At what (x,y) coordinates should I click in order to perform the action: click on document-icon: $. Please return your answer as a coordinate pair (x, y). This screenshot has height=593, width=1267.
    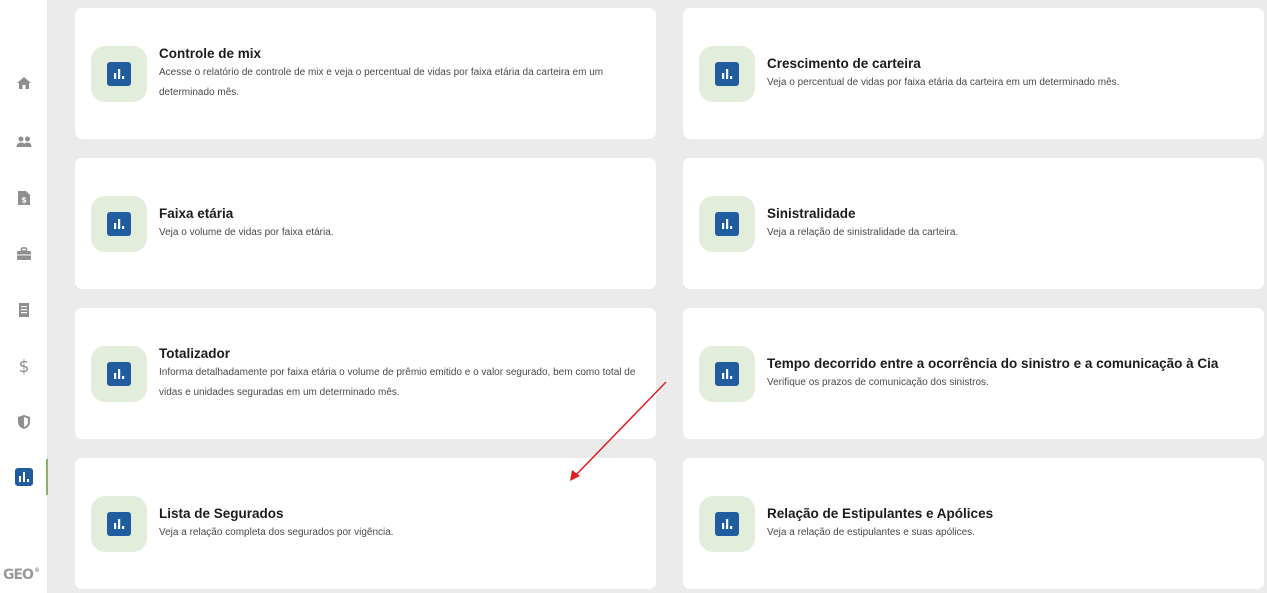
    Looking at the image, I should click on (24, 198).